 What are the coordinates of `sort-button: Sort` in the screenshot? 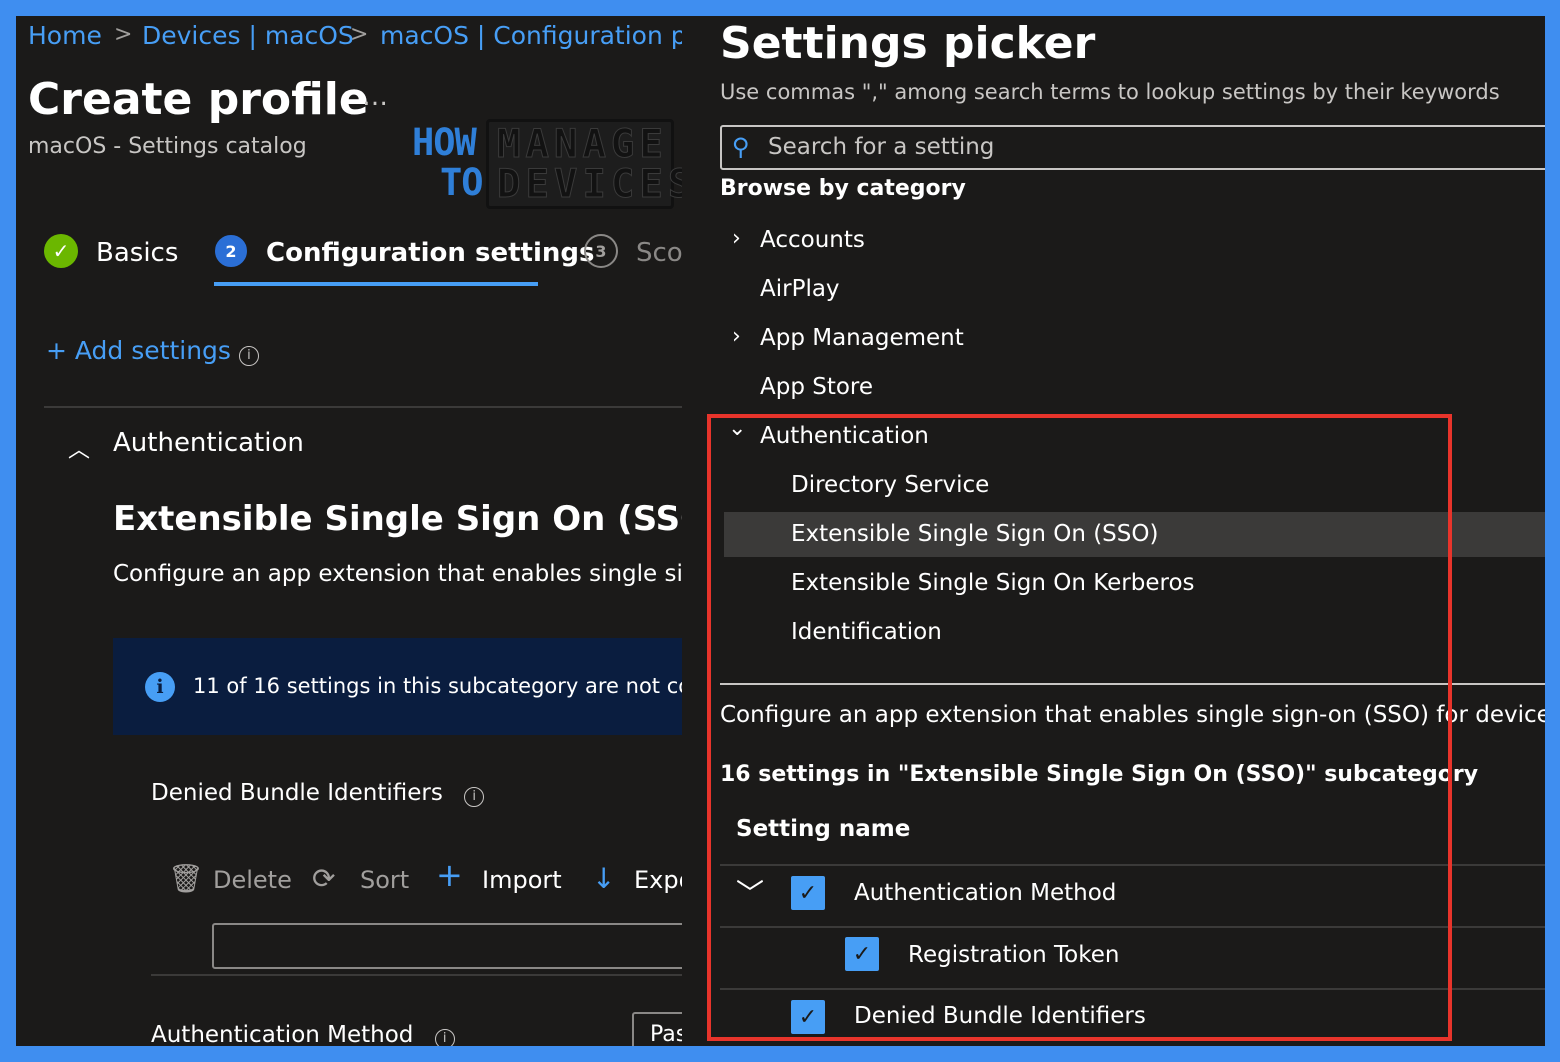 It's located at (384, 880).